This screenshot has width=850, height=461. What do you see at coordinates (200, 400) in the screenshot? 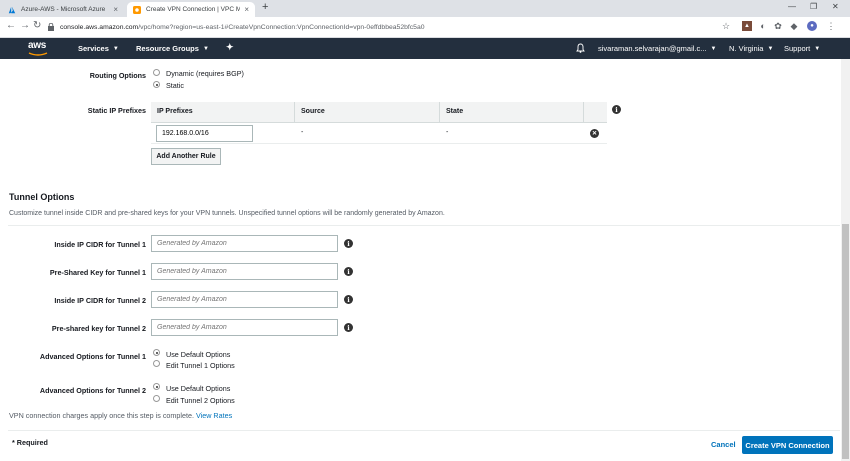
I see `tunnel2-edit-label: Edit Tunnel 2 Options` at bounding box center [200, 400].